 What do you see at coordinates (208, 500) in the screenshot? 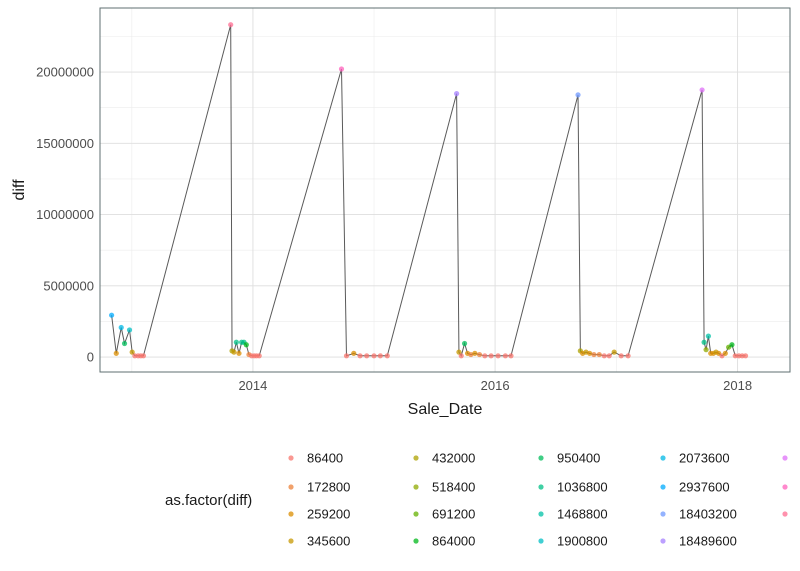
I see `legend-title: as.factor(diff)` at bounding box center [208, 500].